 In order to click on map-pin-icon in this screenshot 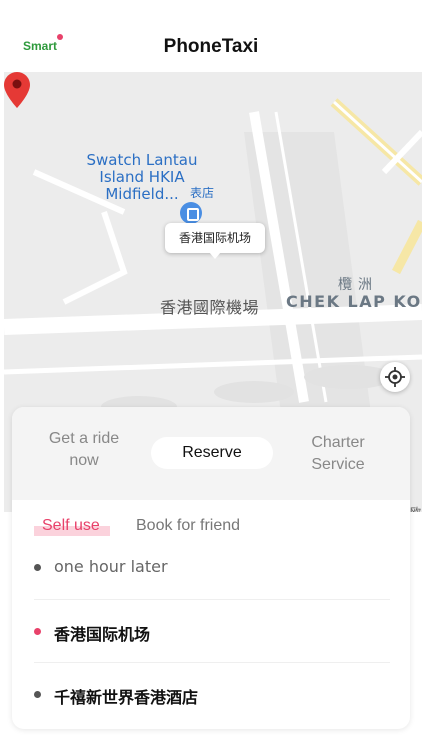, I will do `click(17, 90)`.